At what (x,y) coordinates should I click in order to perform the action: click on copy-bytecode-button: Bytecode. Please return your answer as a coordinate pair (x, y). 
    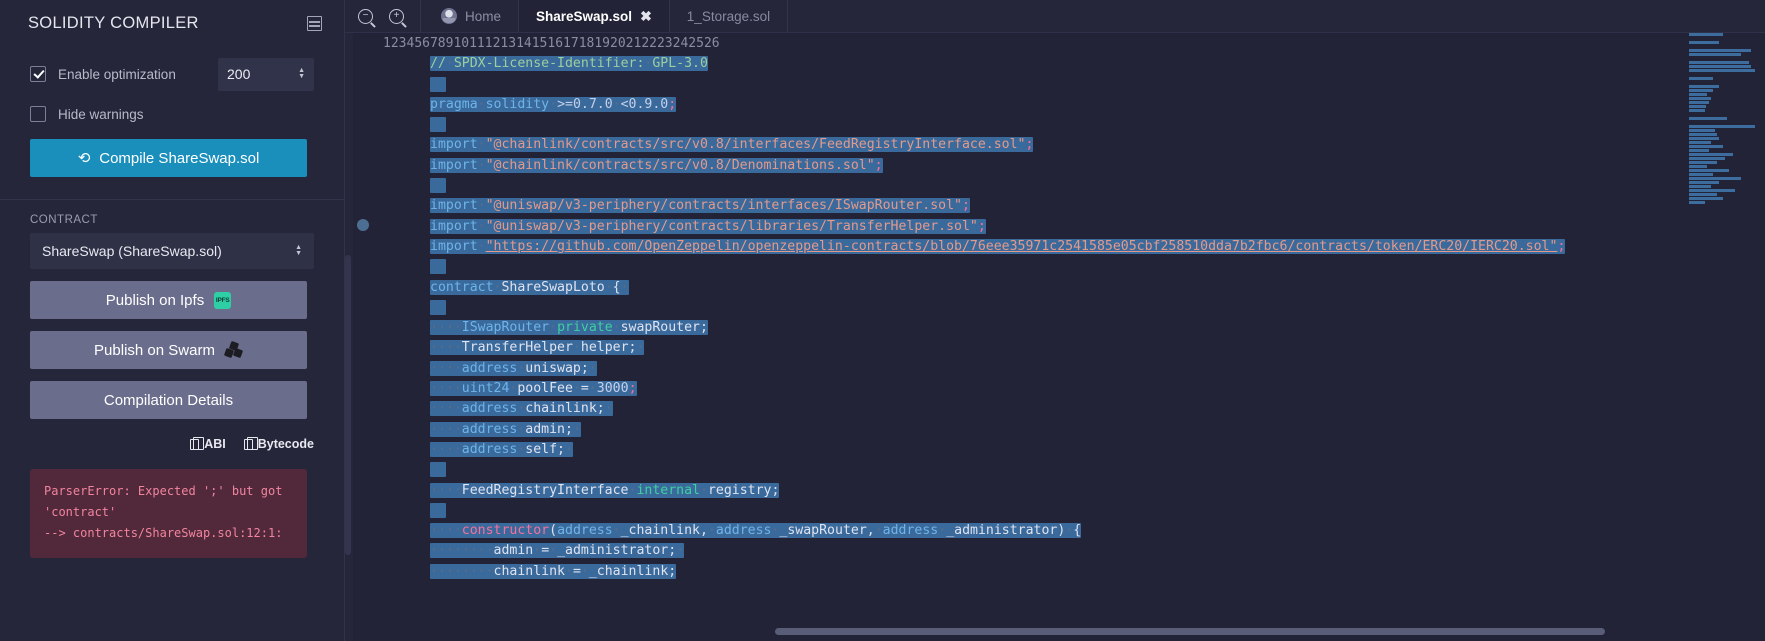
    Looking at the image, I should click on (278, 443).